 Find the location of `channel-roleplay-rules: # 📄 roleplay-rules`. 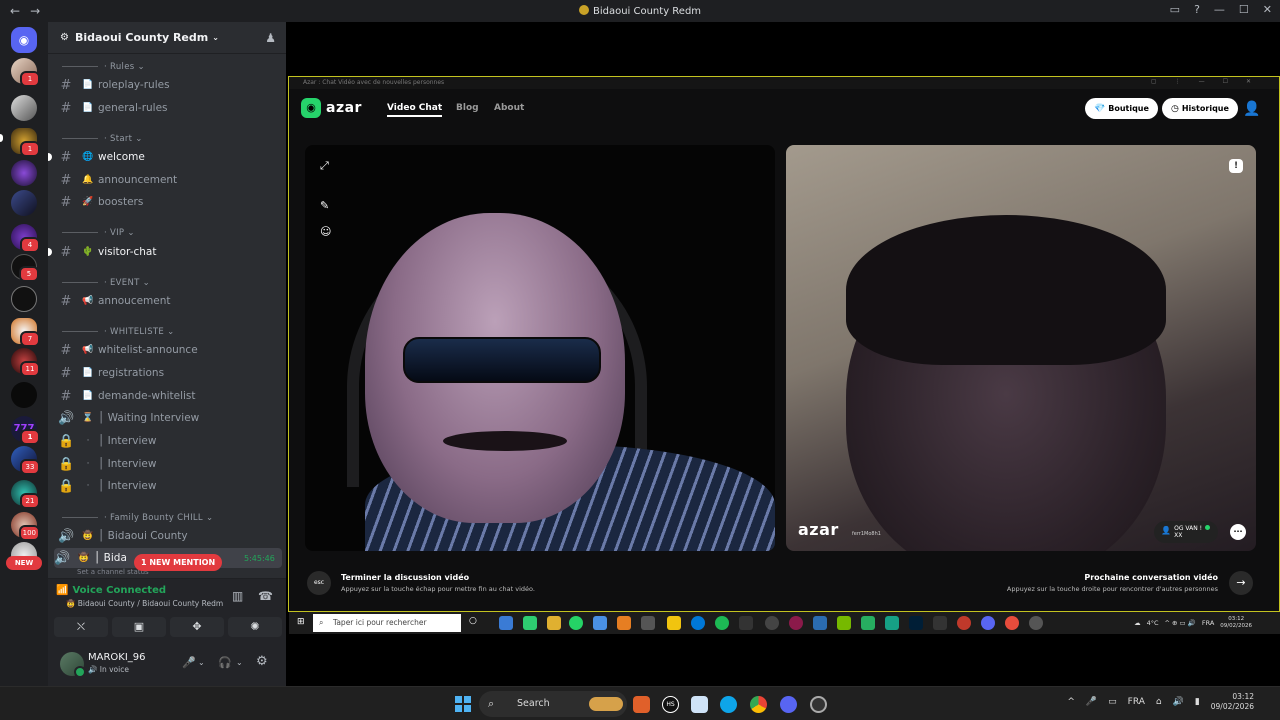

channel-roleplay-rules: # 📄 roleplay-rules is located at coordinates (169, 85).